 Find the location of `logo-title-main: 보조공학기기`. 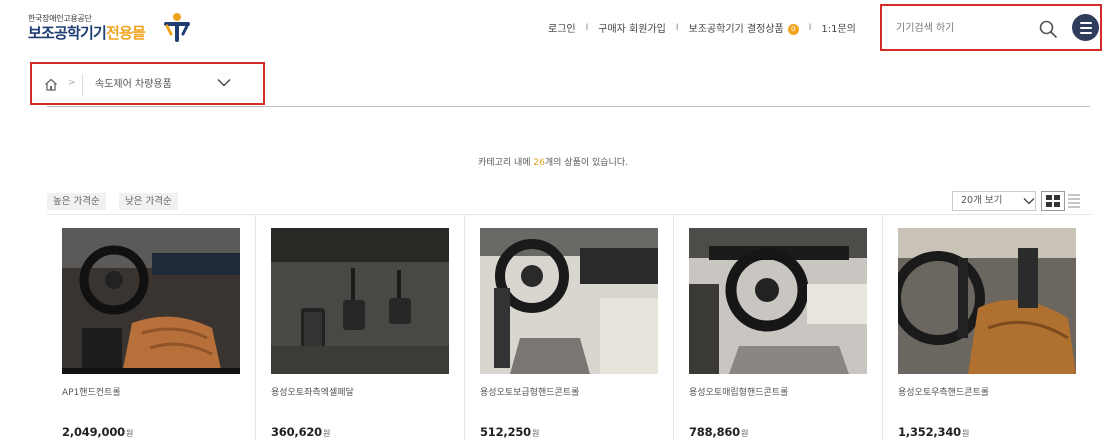

logo-title-main: 보조공학기기 is located at coordinates (67, 33).